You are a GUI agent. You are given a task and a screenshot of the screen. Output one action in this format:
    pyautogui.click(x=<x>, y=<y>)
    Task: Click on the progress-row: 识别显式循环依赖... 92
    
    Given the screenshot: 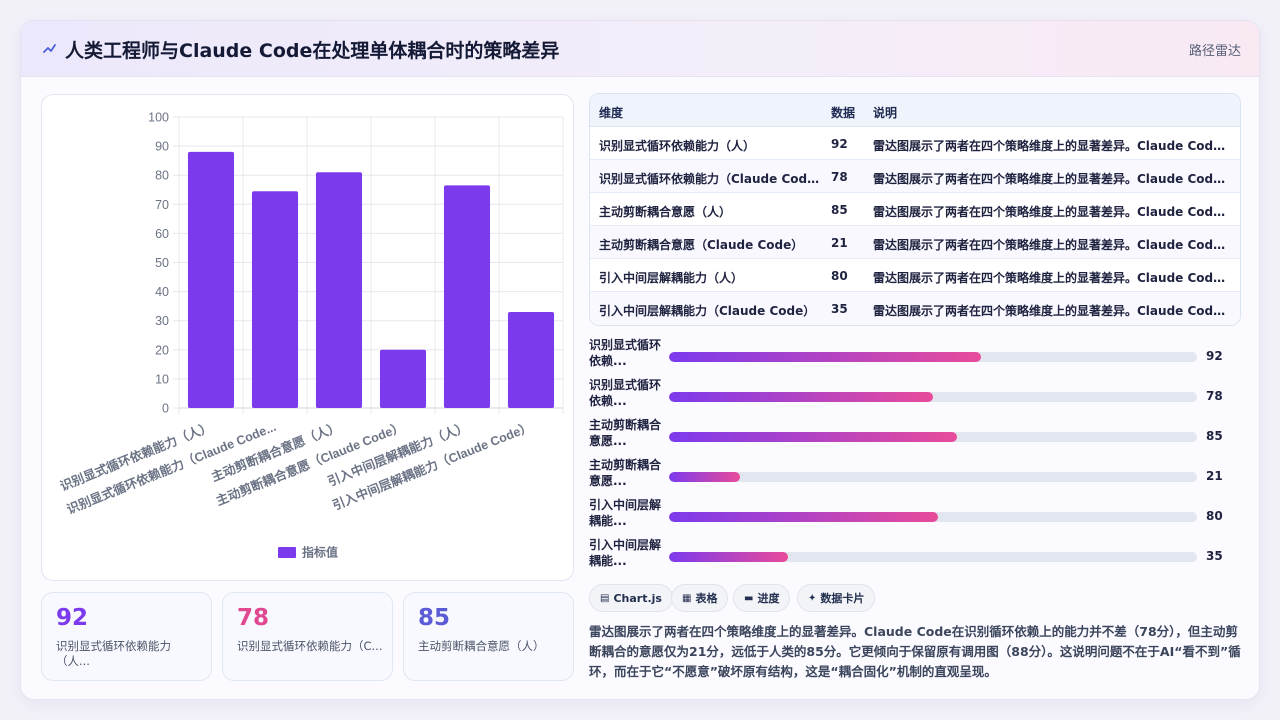 What is the action you would take?
    pyautogui.click(x=915, y=357)
    